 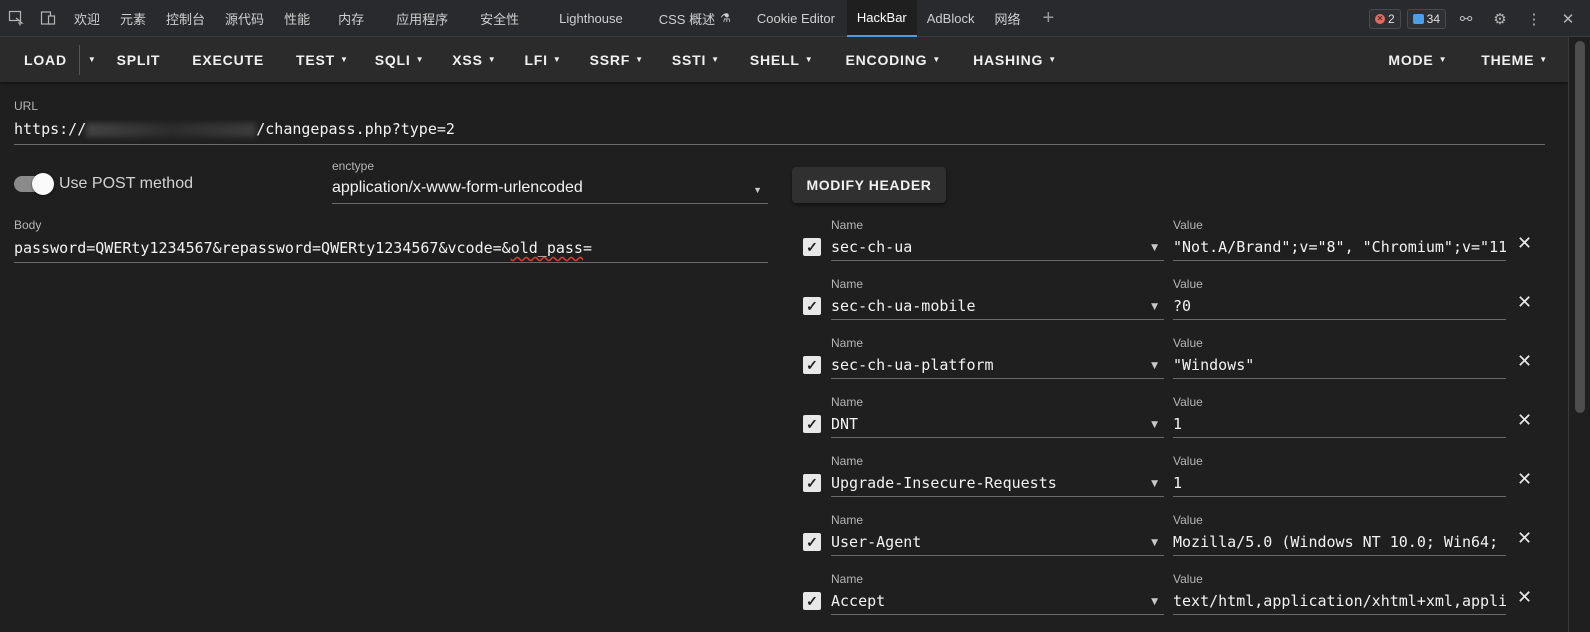 What do you see at coordinates (139, 59) in the screenshot?
I see `split-button: SPLIT` at bounding box center [139, 59].